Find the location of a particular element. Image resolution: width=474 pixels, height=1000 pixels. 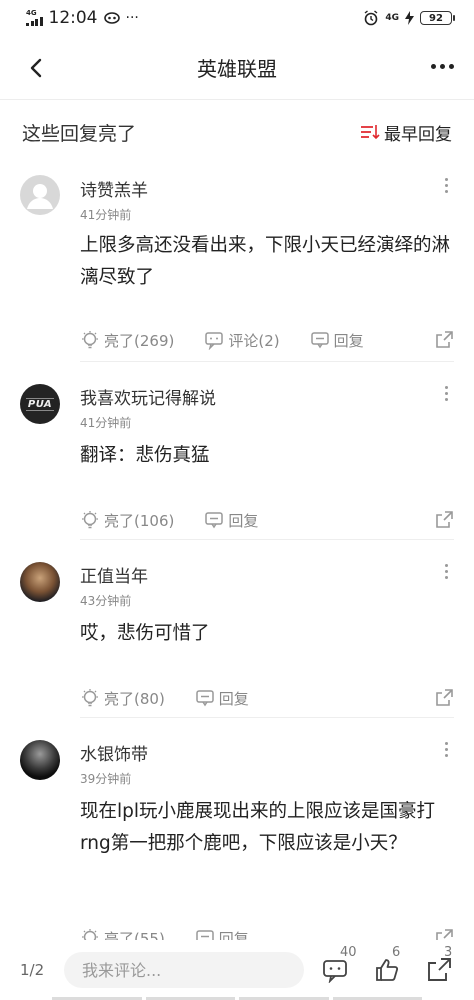

page-title: 英雄联盟 is located at coordinates (237, 69).